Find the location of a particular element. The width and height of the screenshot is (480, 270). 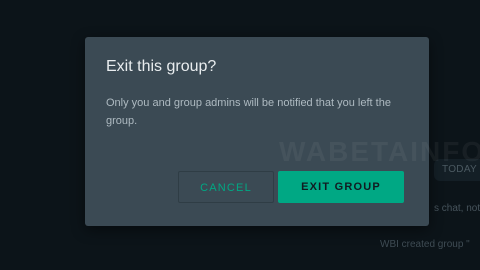

background-group-created-message: WBI created group " is located at coordinates (425, 244).